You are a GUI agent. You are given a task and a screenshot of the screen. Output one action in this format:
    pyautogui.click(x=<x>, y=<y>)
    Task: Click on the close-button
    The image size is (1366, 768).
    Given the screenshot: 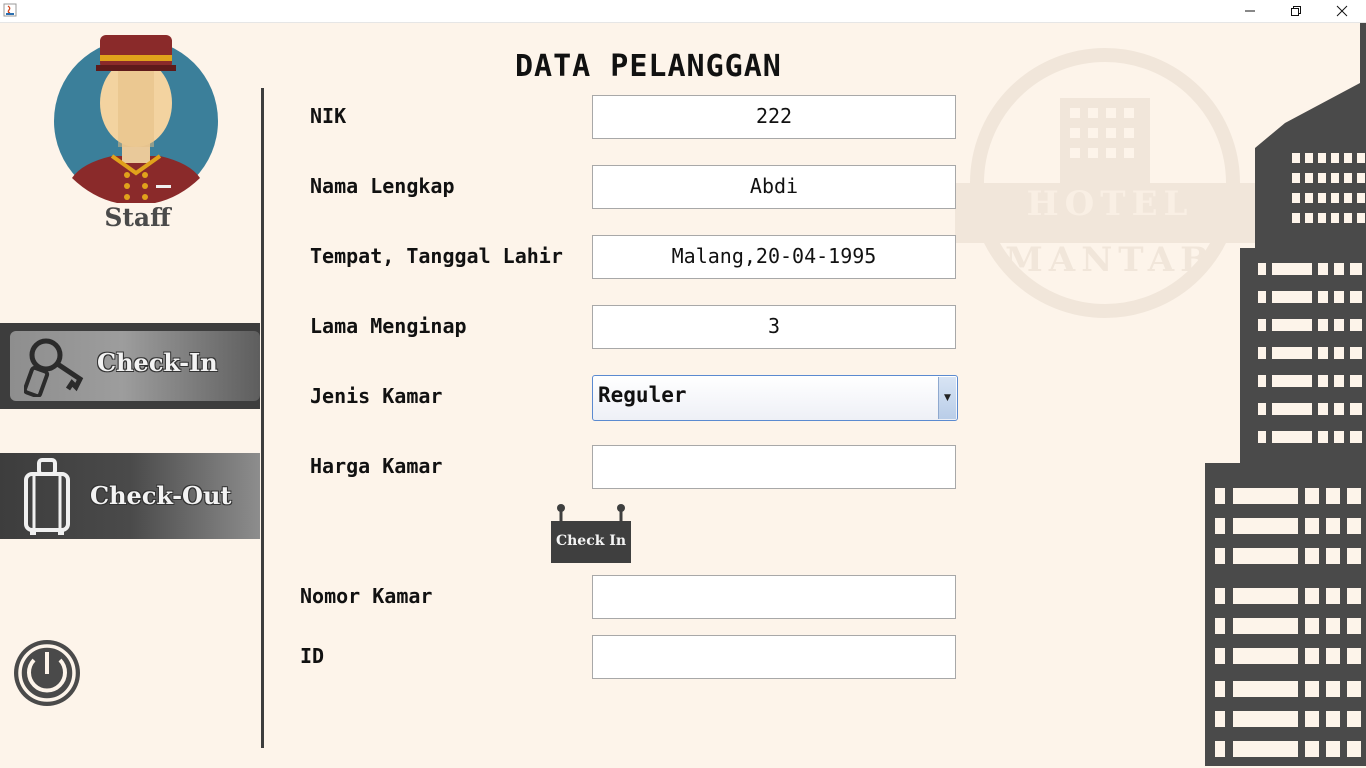 What is the action you would take?
    pyautogui.click(x=1342, y=11)
    